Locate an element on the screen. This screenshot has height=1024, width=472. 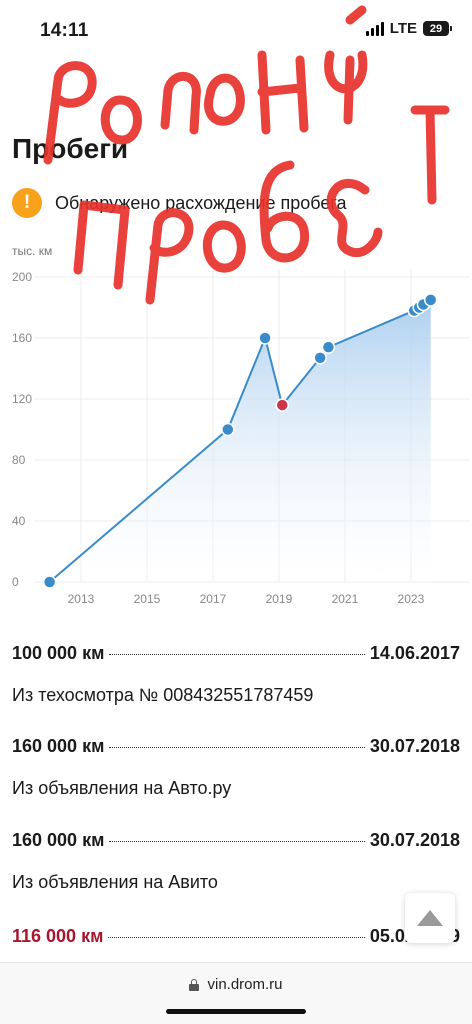
battery-icon: 29 is located at coordinates (437, 28).